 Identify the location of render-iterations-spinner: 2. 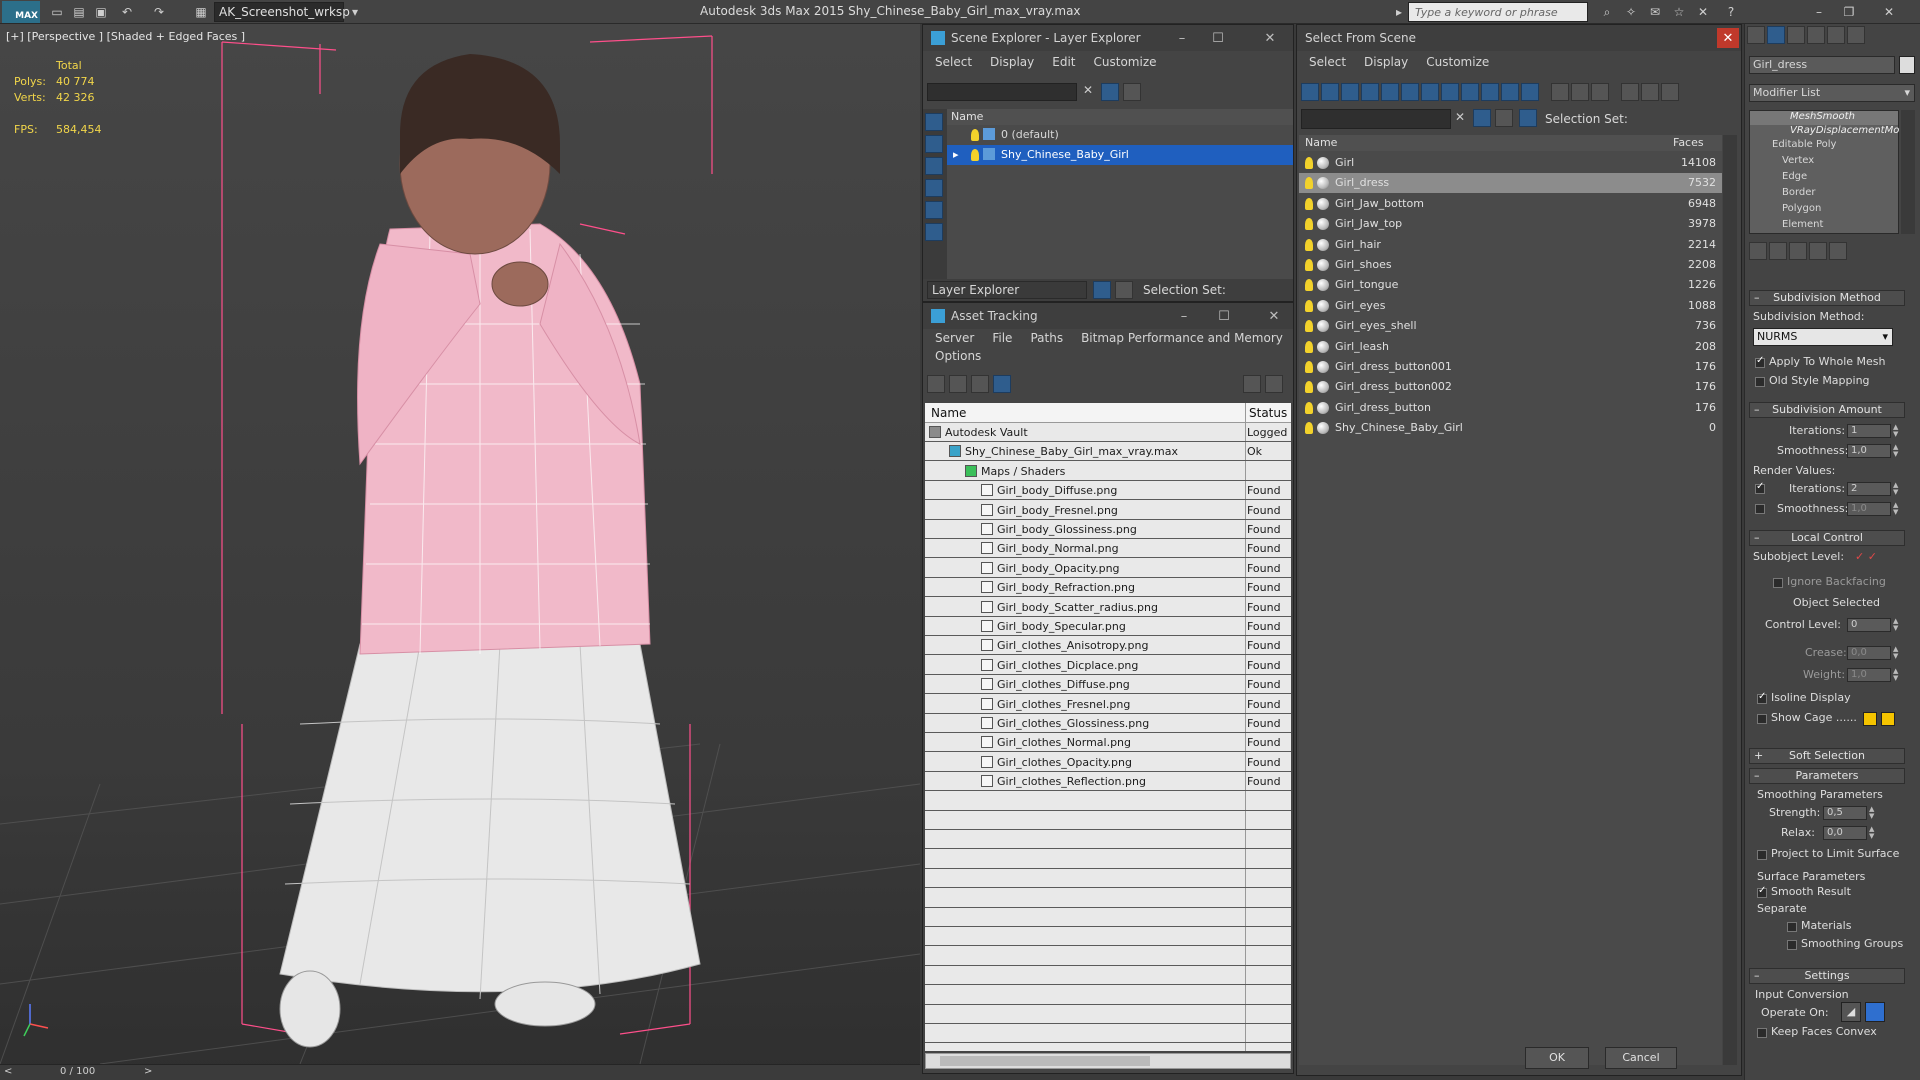
(1869, 489).